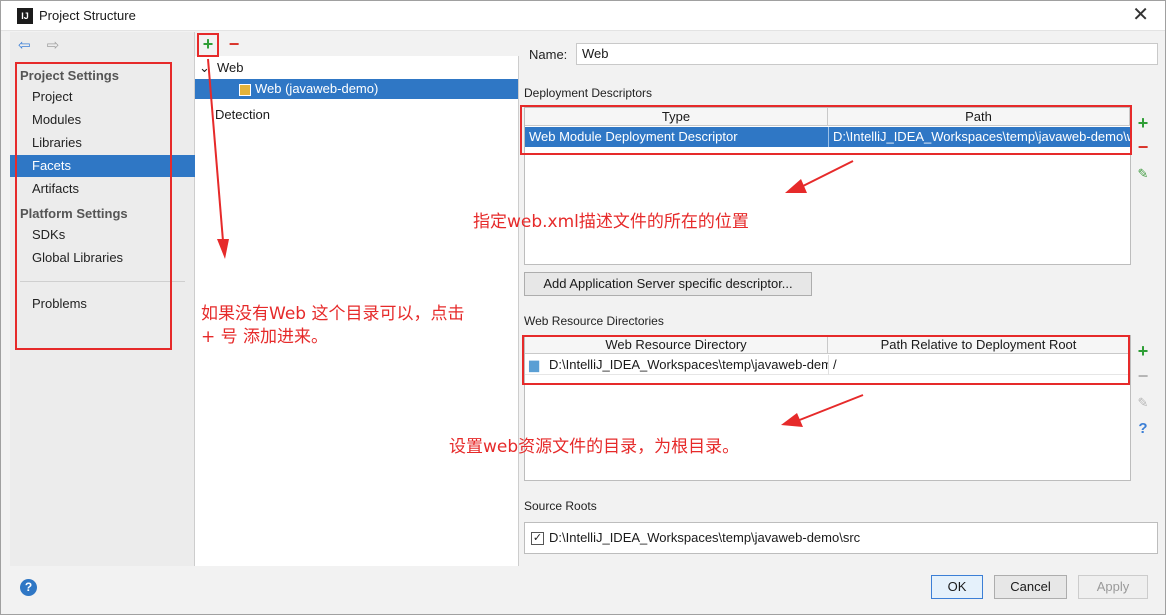 The width and height of the screenshot is (1166, 615). Describe the element at coordinates (594, 447) in the screenshot. I see `annotation-resource-note: 设置web资源文件的目录，为根目录。` at that location.